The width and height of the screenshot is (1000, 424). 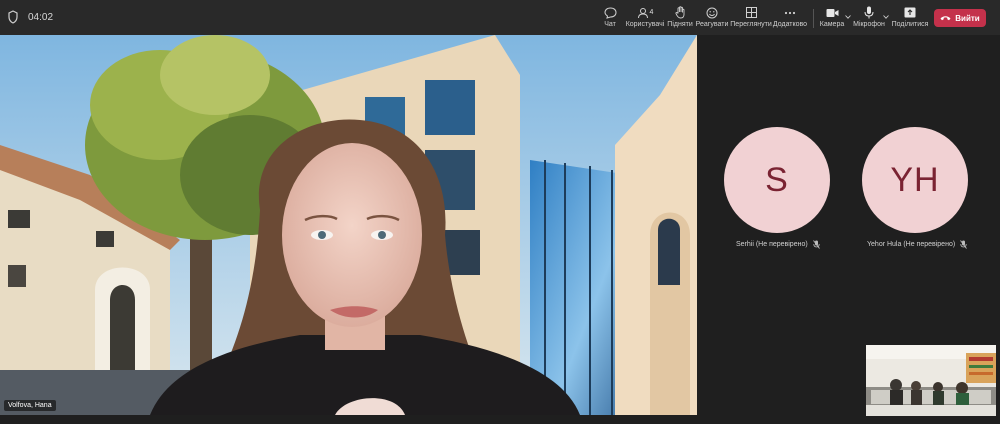 I want to click on view-label: Переглянути, so click(x=751, y=24).